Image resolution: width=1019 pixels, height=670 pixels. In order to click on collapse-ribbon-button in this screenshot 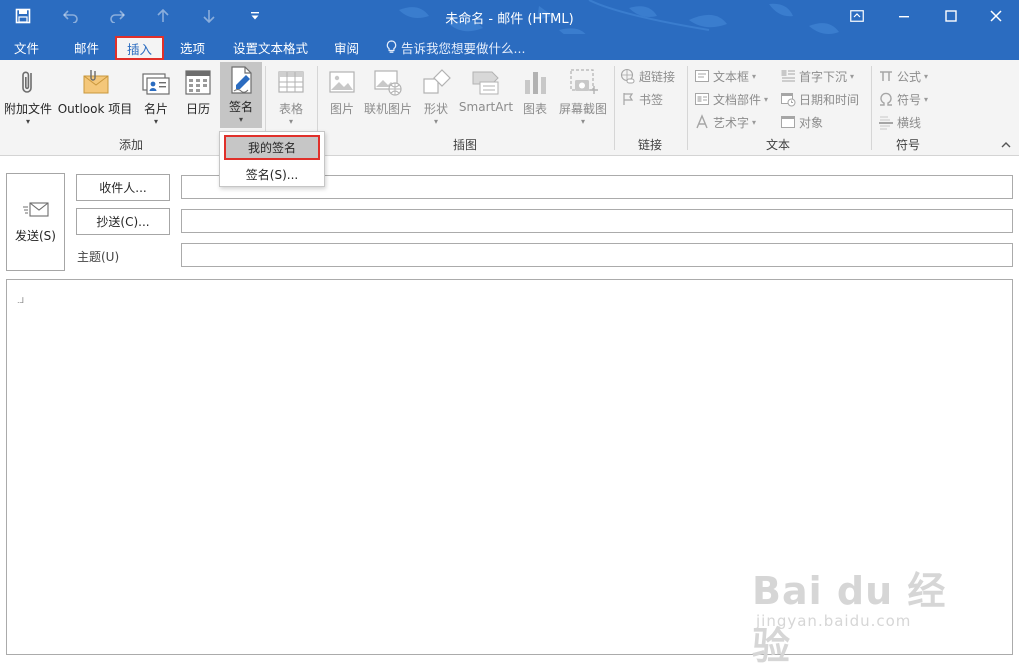, I will do `click(1006, 145)`.